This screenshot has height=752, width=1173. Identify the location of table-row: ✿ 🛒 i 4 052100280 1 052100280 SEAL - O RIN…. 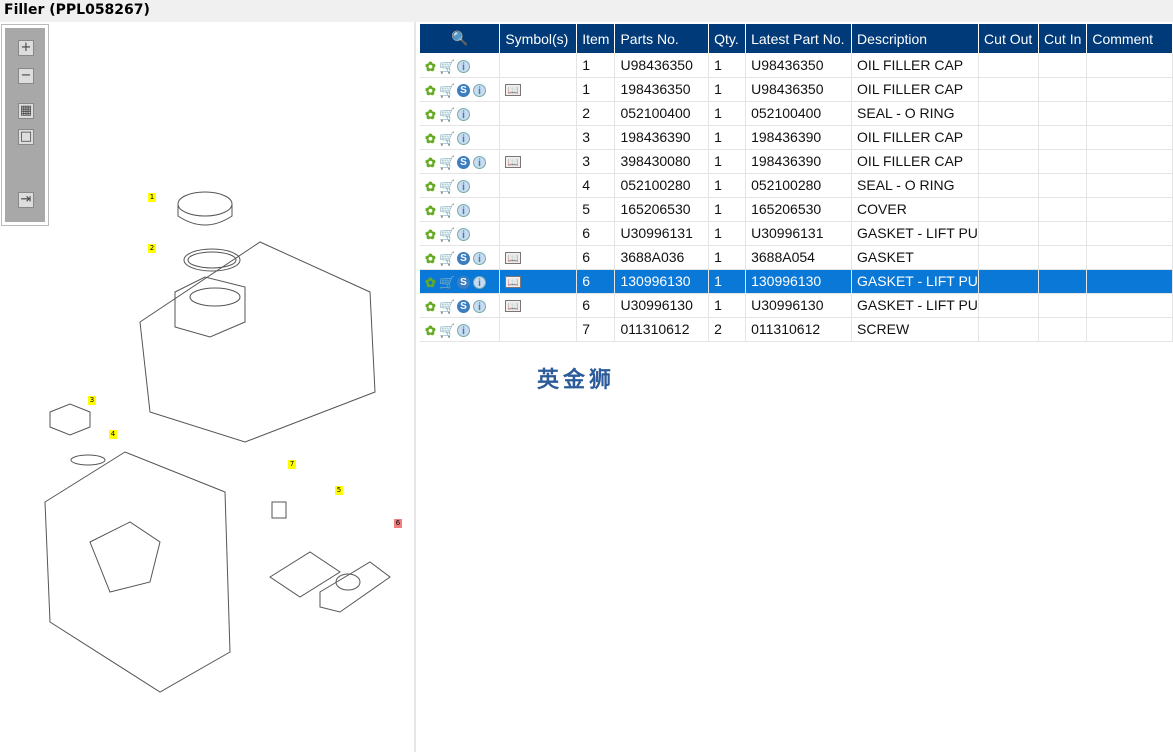
(796, 185).